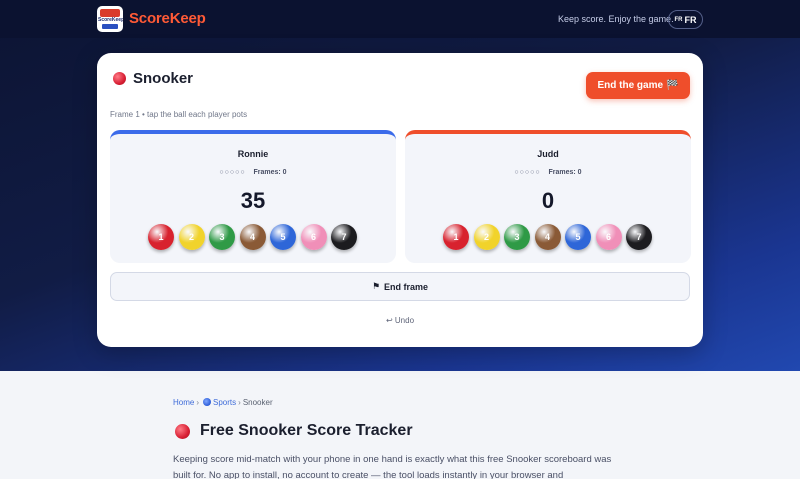  I want to click on logo-wordmark: ScoreKeep, so click(110, 20).